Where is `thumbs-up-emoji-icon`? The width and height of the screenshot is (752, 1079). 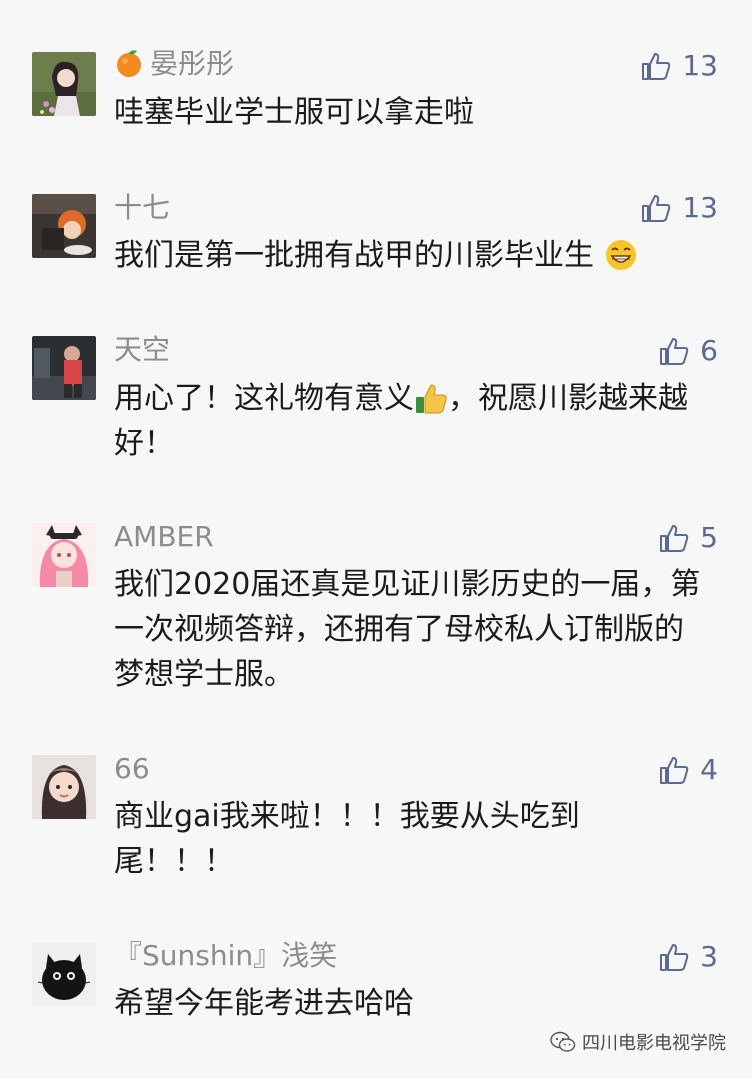 thumbs-up-emoji-icon is located at coordinates (431, 399).